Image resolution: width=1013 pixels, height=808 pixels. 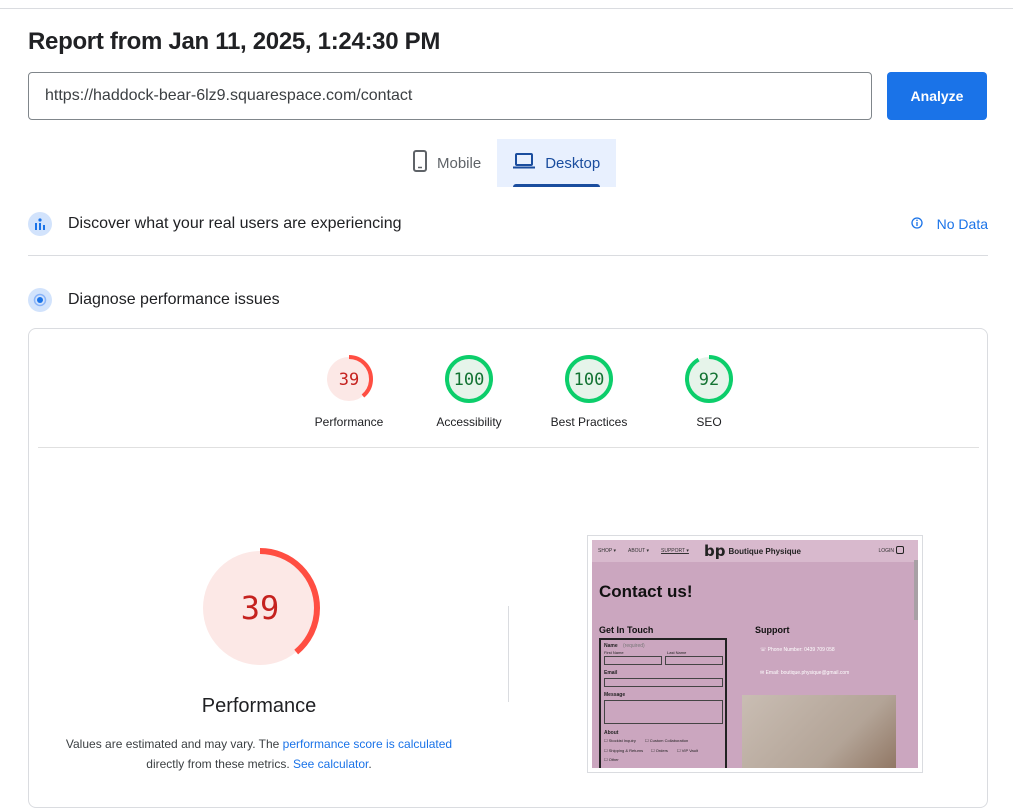 I want to click on shot-option-text: Other, so click(x=613, y=759).